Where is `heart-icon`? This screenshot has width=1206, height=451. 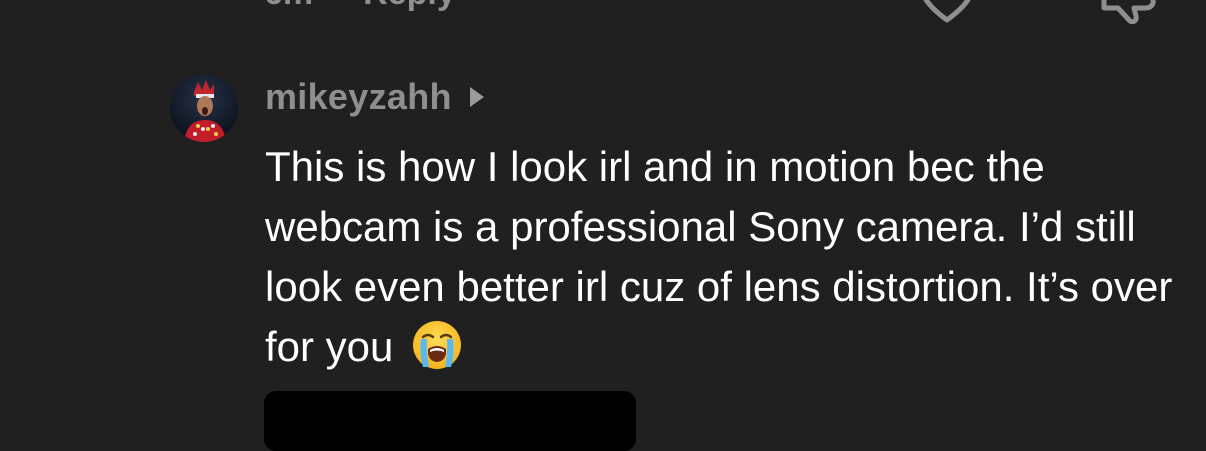
heart-icon is located at coordinates (947, 12).